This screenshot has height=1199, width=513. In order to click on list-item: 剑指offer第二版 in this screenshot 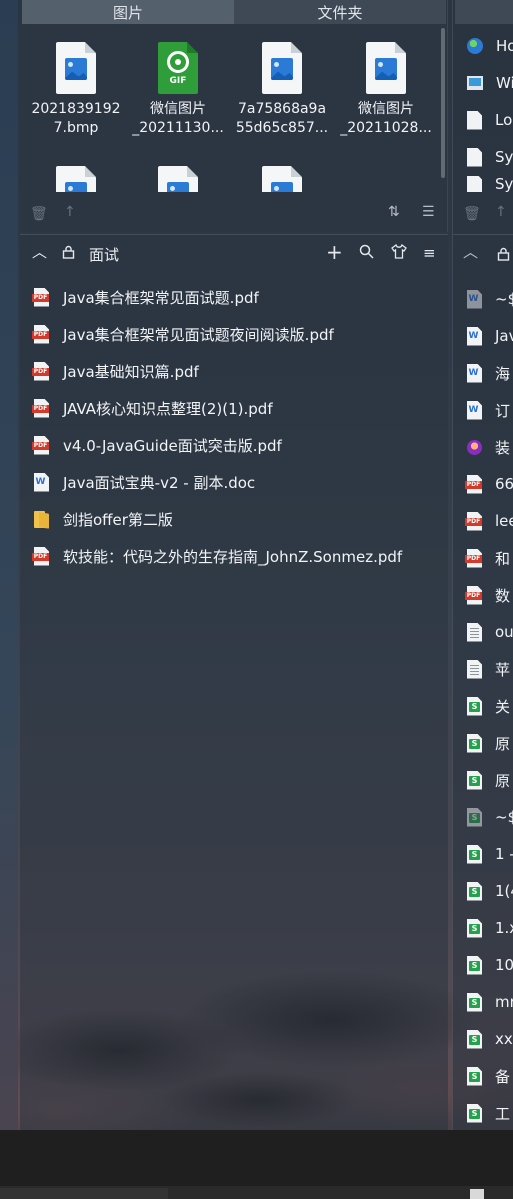, I will do `click(103, 519)`.